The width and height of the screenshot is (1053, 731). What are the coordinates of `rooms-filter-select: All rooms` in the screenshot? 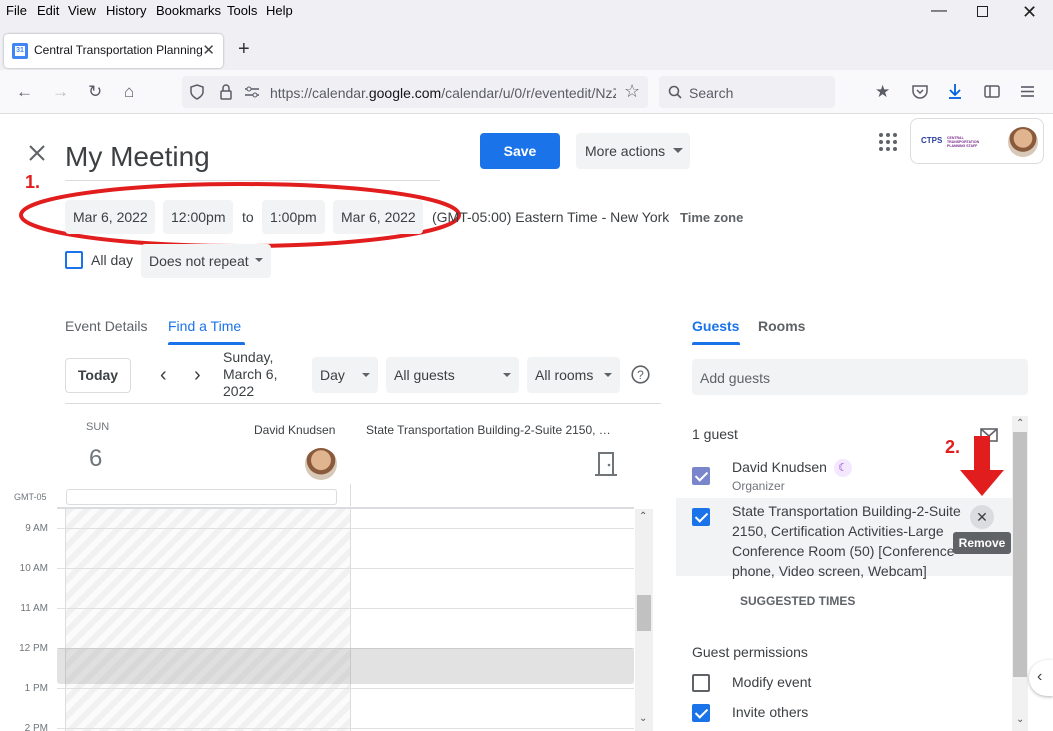 It's located at (573, 375).